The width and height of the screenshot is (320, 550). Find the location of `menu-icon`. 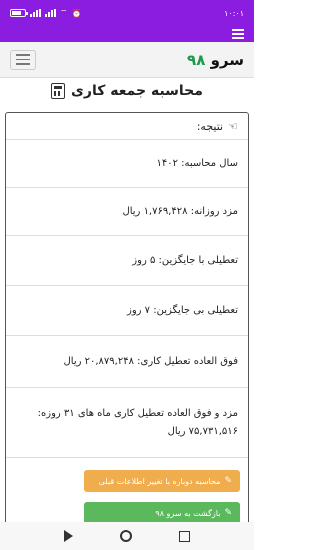

menu-icon is located at coordinates (238, 34).